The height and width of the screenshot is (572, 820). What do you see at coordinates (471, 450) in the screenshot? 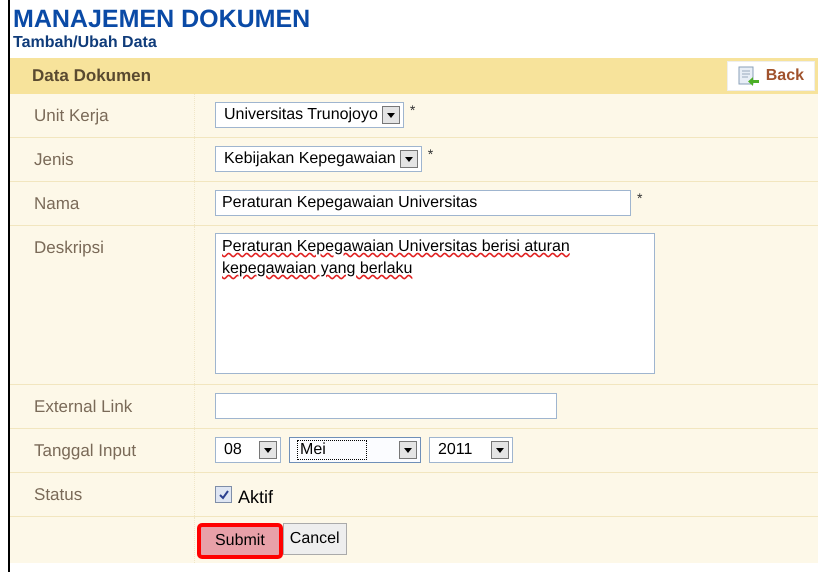
I see `dropdown: 2011` at bounding box center [471, 450].